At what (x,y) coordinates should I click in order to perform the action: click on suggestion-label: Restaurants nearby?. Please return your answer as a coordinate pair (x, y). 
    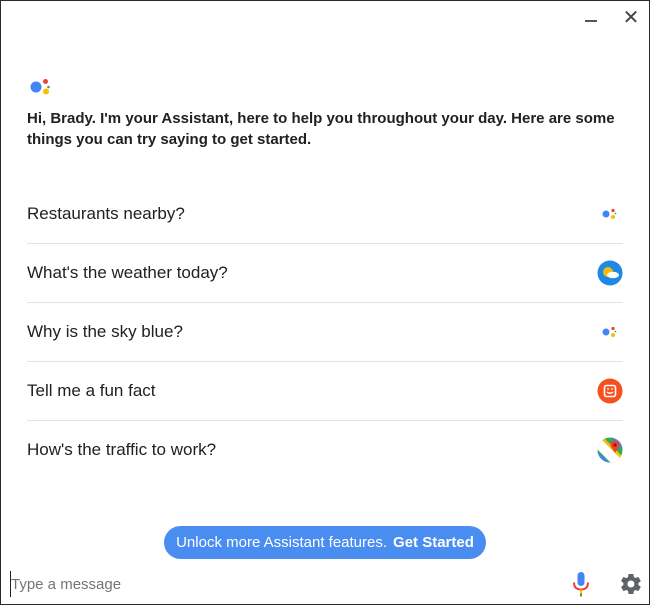
    Looking at the image, I should click on (106, 213).